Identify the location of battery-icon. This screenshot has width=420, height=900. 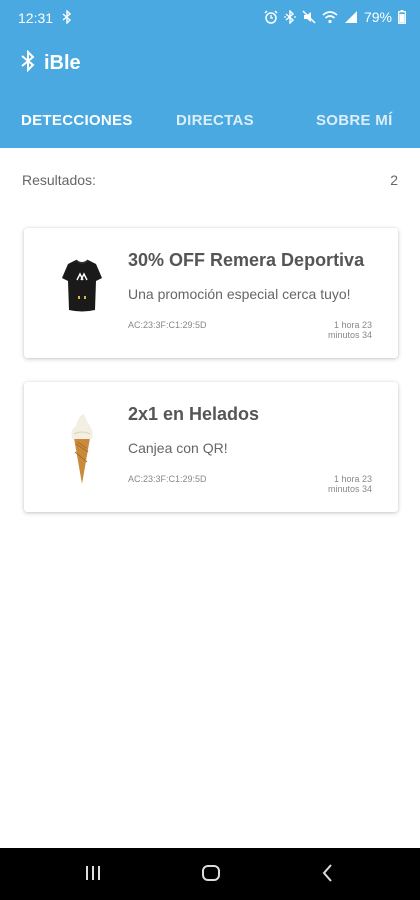
(402, 17).